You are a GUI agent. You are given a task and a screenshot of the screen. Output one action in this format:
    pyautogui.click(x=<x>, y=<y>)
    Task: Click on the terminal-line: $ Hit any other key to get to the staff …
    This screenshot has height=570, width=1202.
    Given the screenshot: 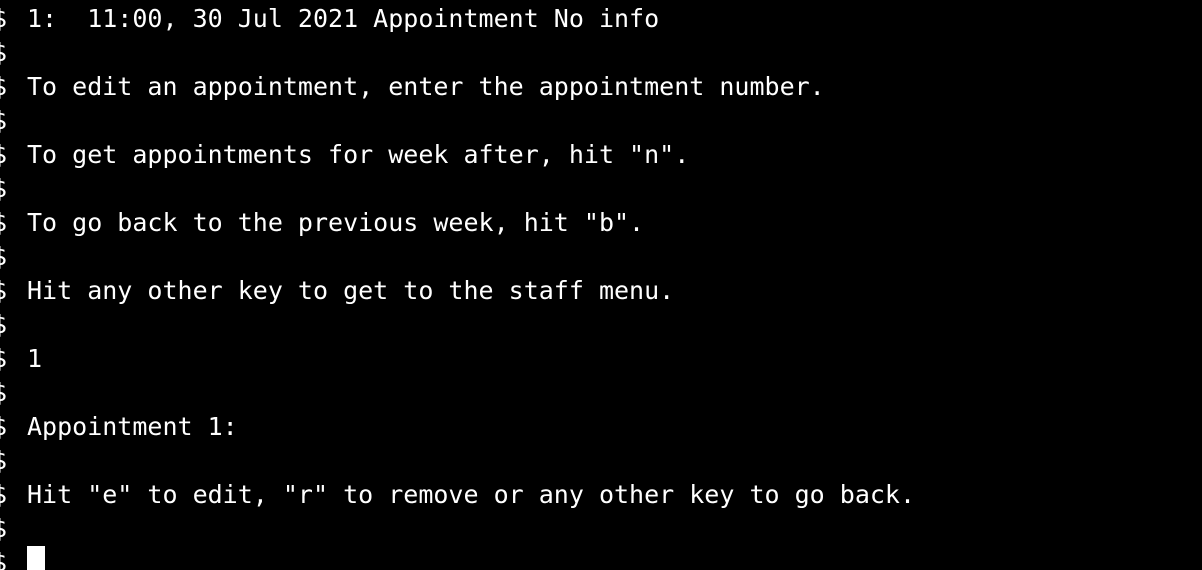 What is the action you would take?
    pyautogui.click(x=601, y=291)
    